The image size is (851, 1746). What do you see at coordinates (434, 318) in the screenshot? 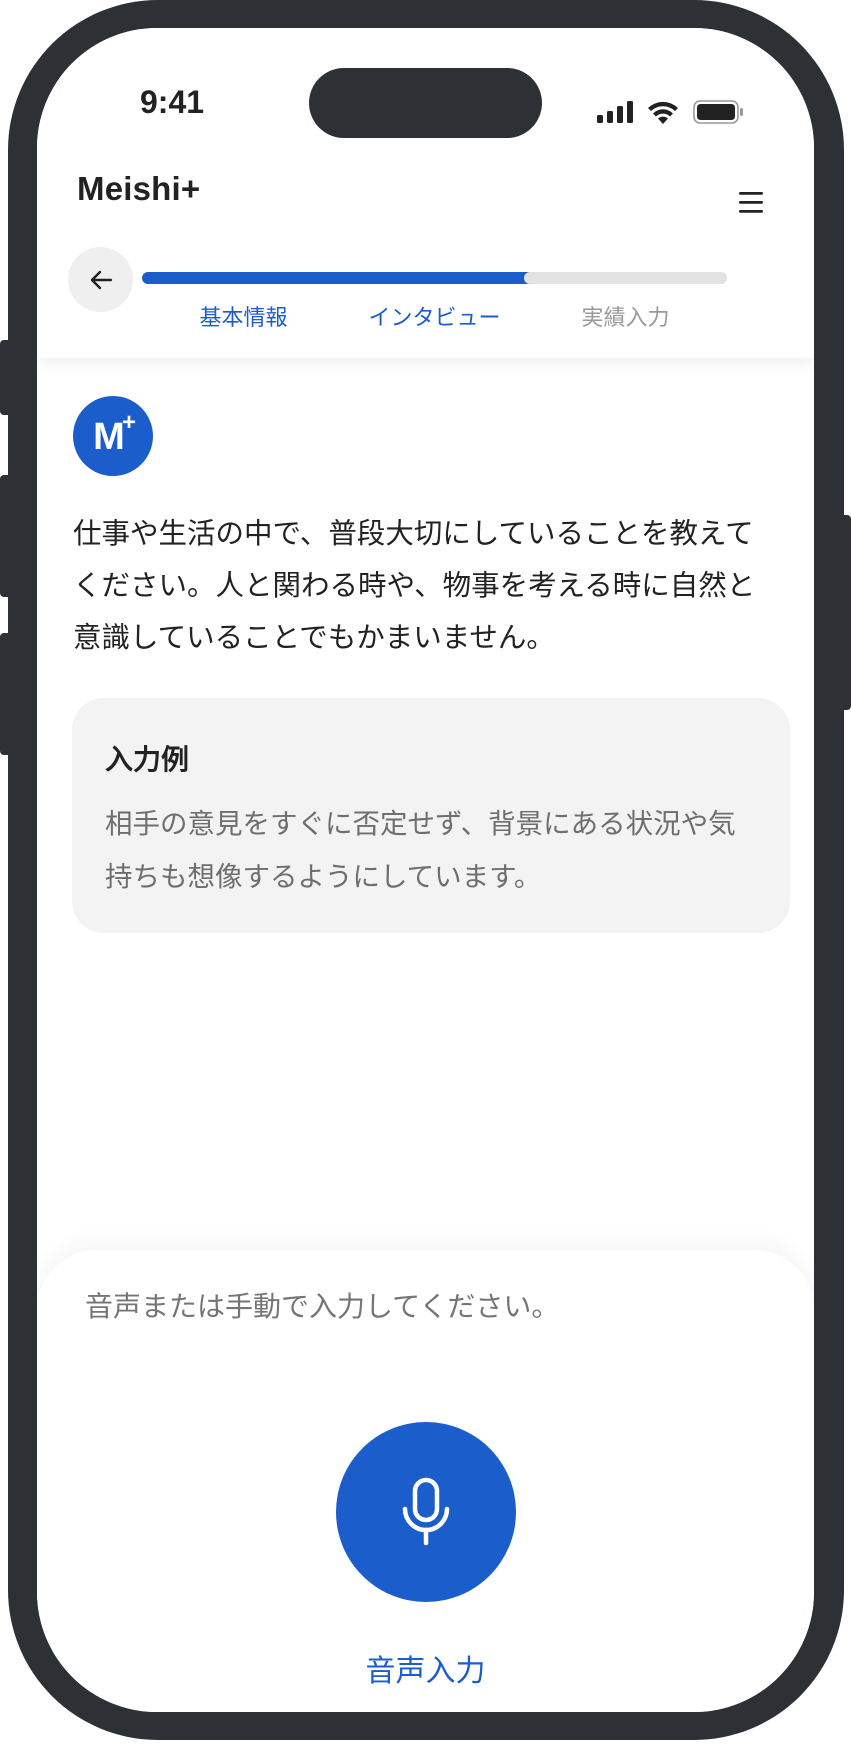
I see `step-label: インタビュー` at bounding box center [434, 318].